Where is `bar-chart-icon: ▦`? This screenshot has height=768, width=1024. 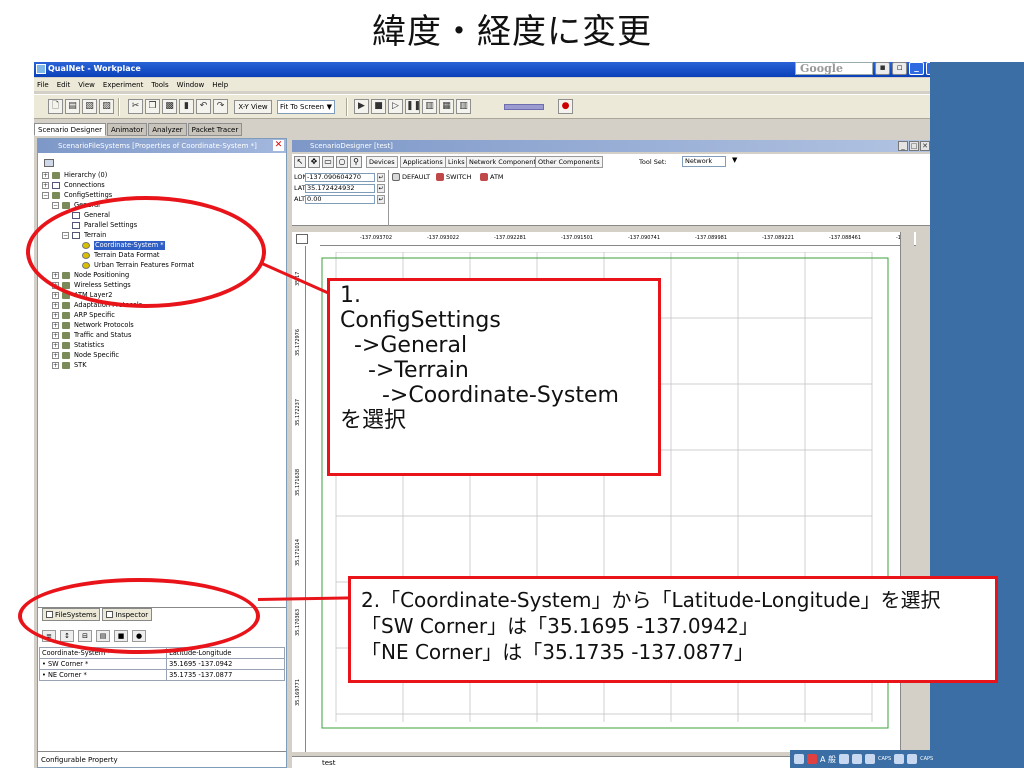 bar-chart-icon: ▦ is located at coordinates (446, 106).